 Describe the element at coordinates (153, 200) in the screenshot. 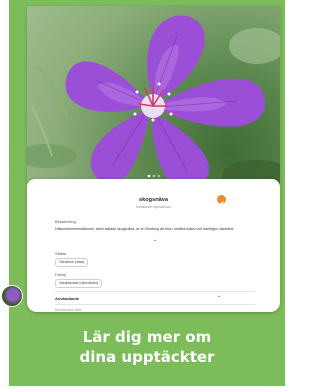

I see `plant-common-name: skogsnäva` at that location.